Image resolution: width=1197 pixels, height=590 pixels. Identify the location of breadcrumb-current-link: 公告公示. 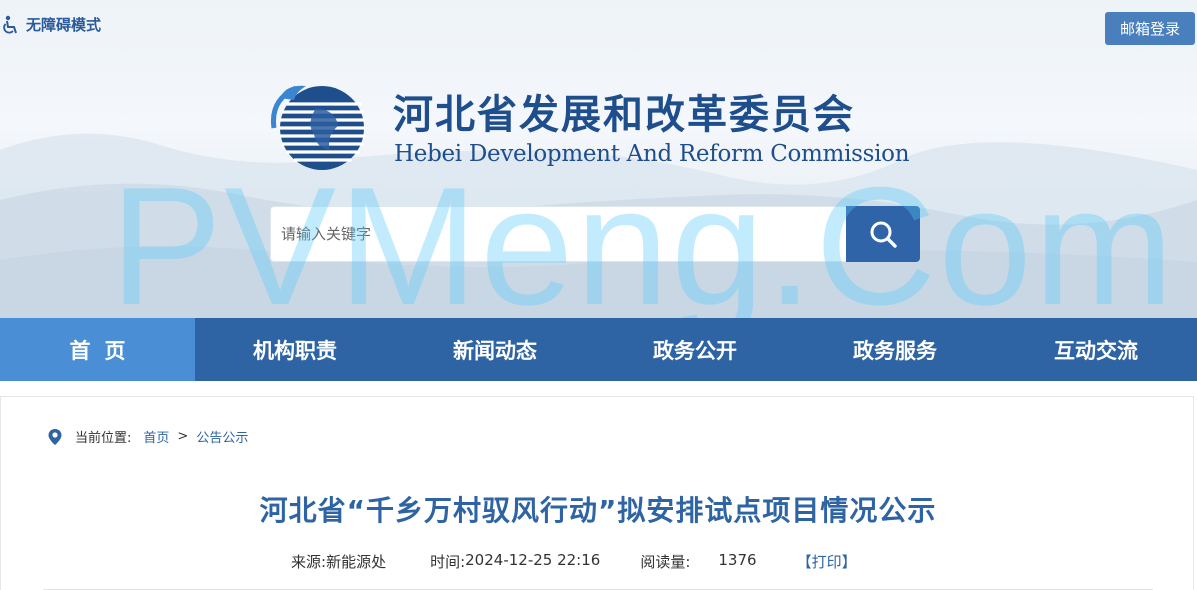
(222, 436).